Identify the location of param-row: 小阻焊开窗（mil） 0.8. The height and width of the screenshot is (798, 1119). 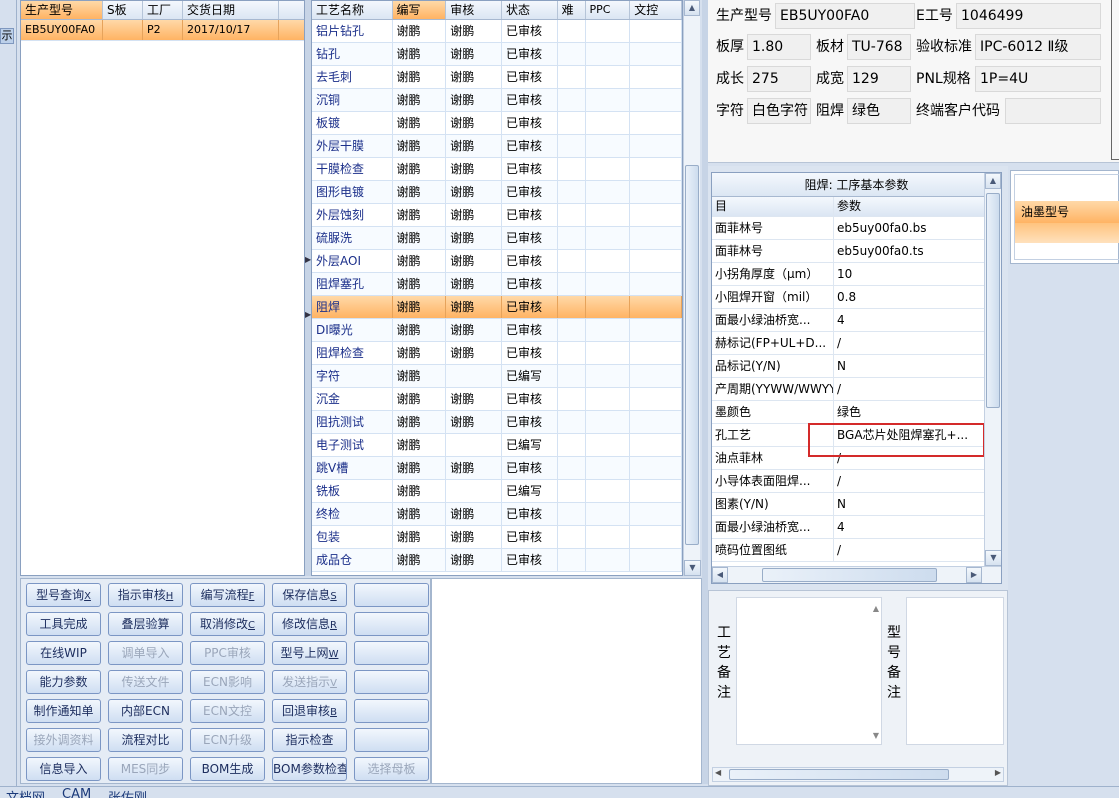
(856, 297).